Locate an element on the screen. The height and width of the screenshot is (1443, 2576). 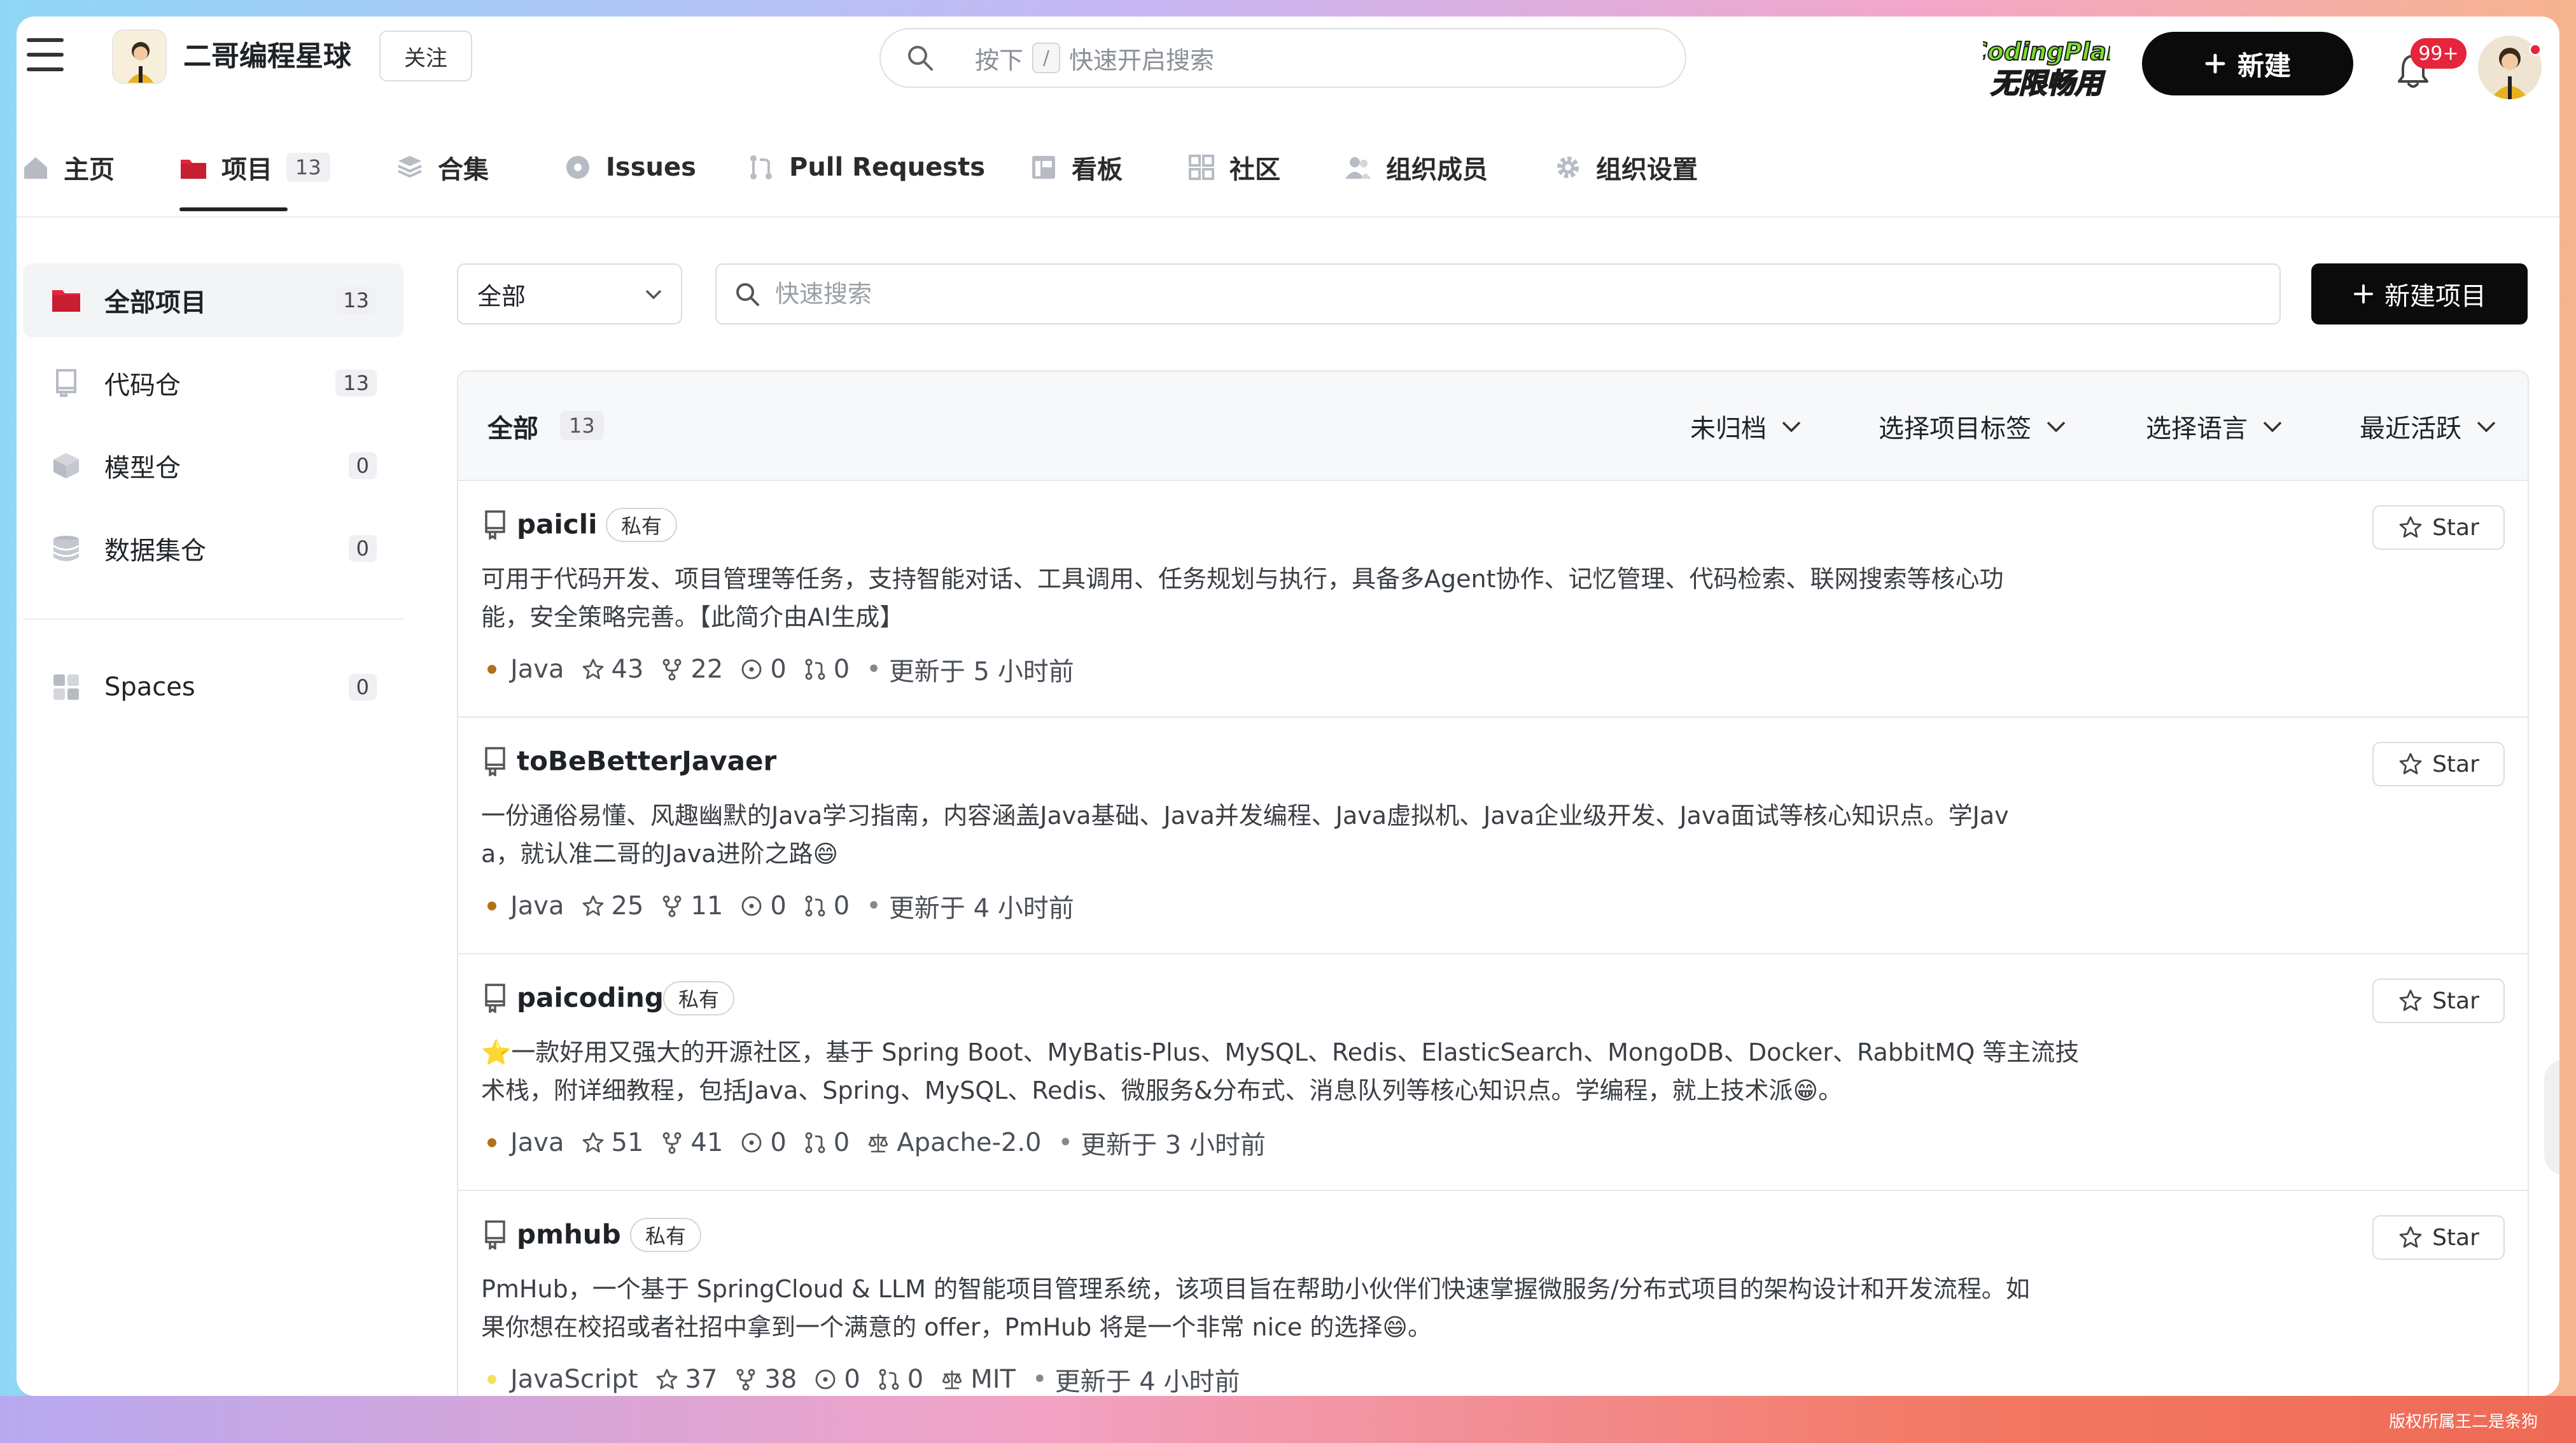
fork-count: 41 is located at coordinates (691, 1143).